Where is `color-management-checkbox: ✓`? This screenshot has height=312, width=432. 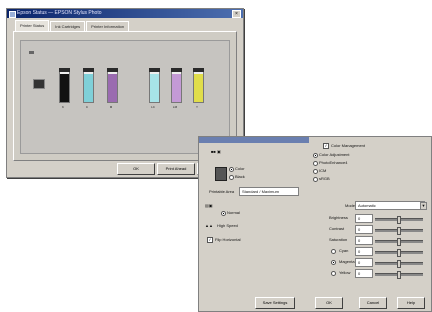
color-management-checkbox: ✓ is located at coordinates (326, 146).